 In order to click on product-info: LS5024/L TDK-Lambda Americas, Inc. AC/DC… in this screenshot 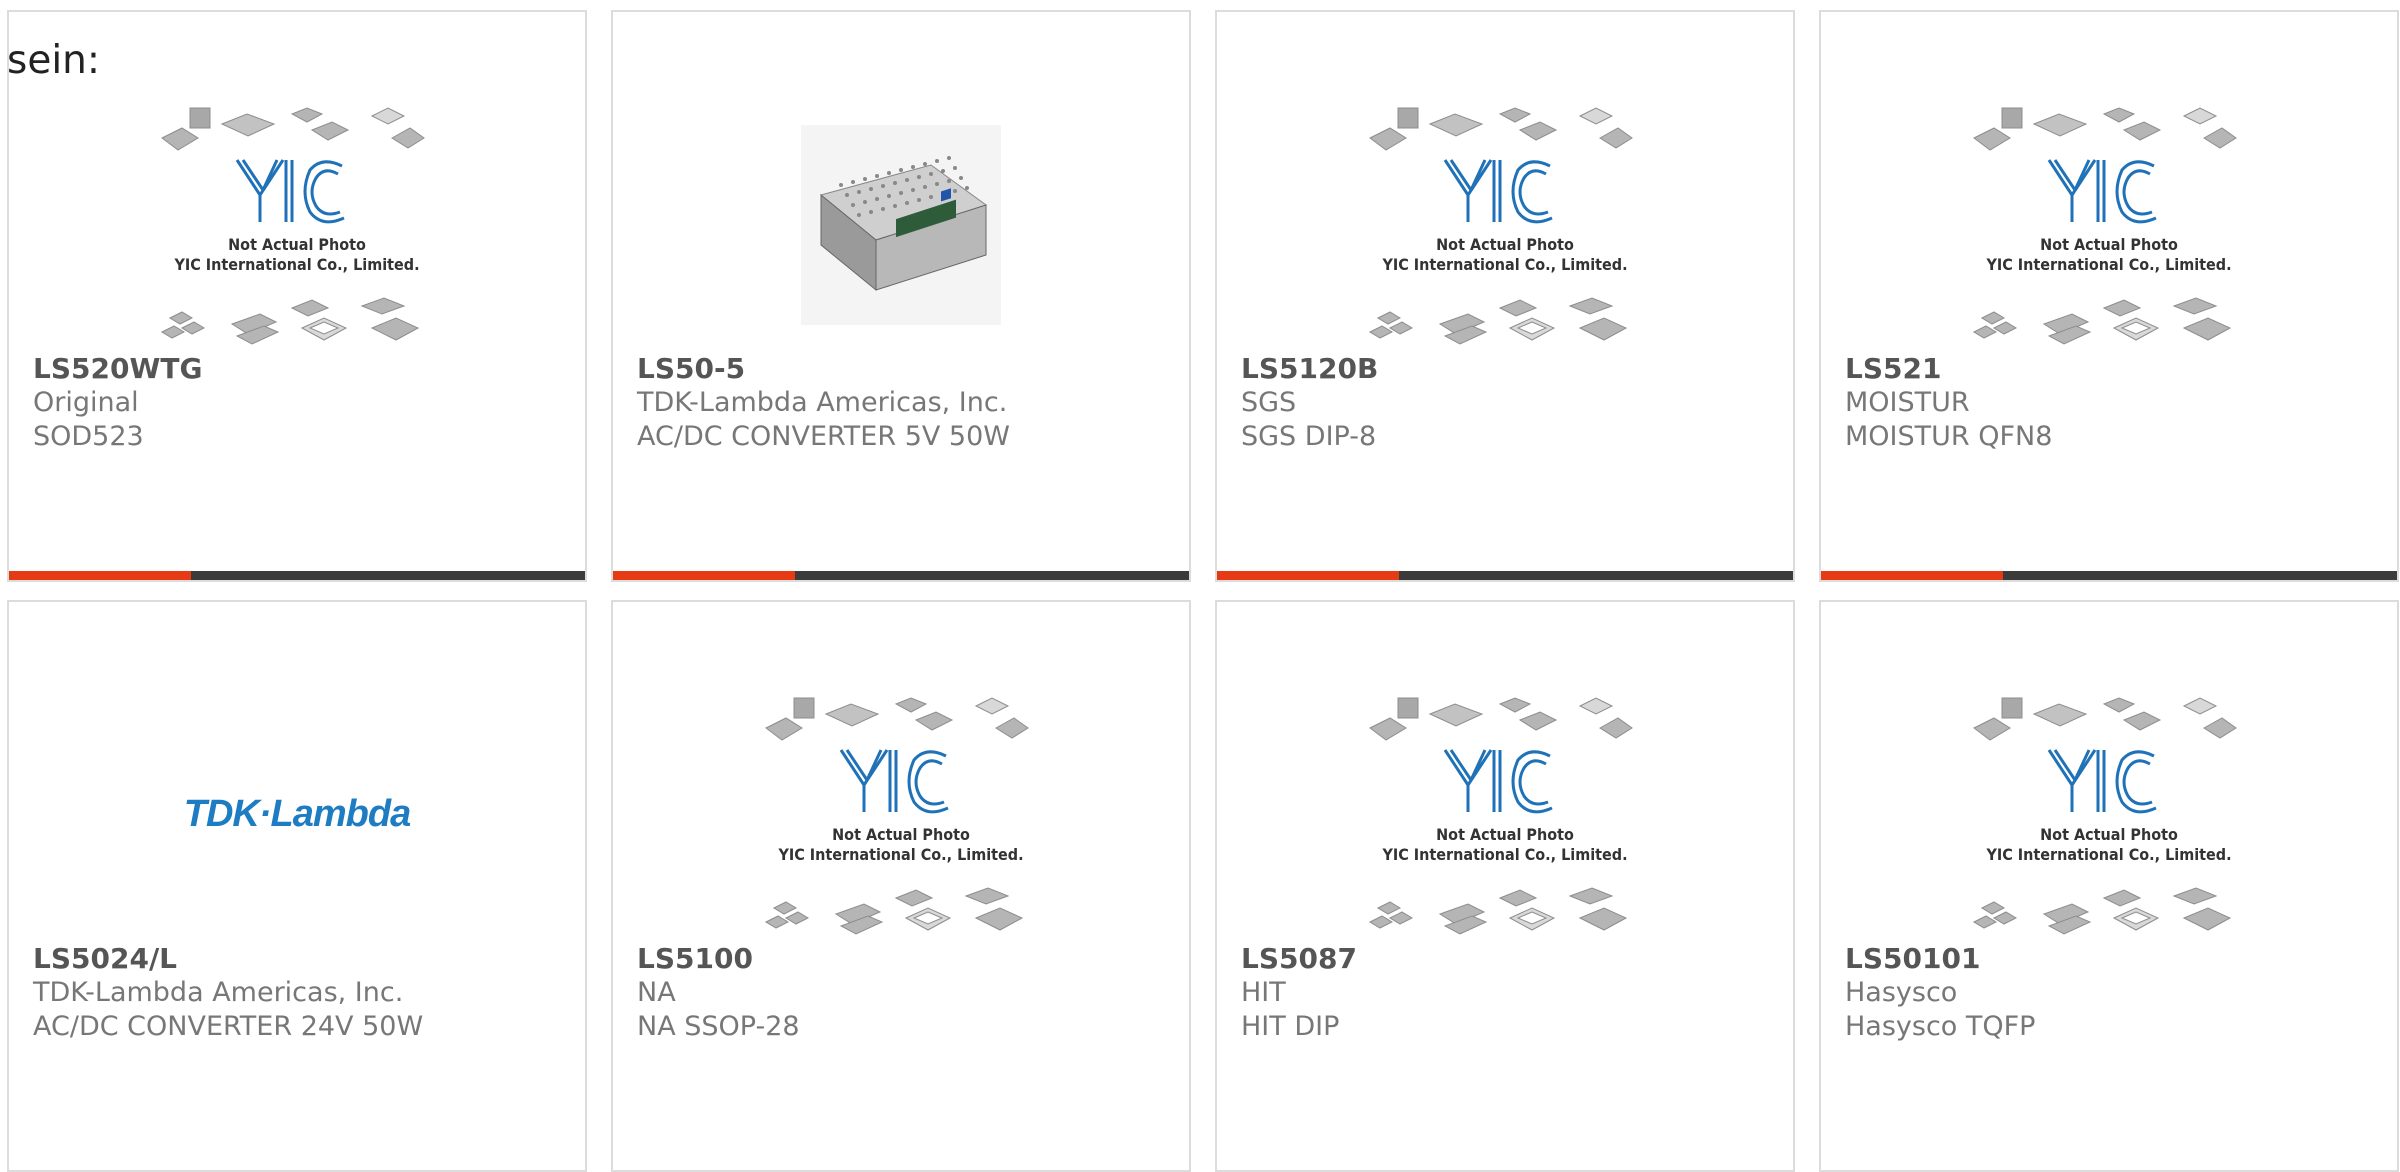, I will do `click(228, 993)`.